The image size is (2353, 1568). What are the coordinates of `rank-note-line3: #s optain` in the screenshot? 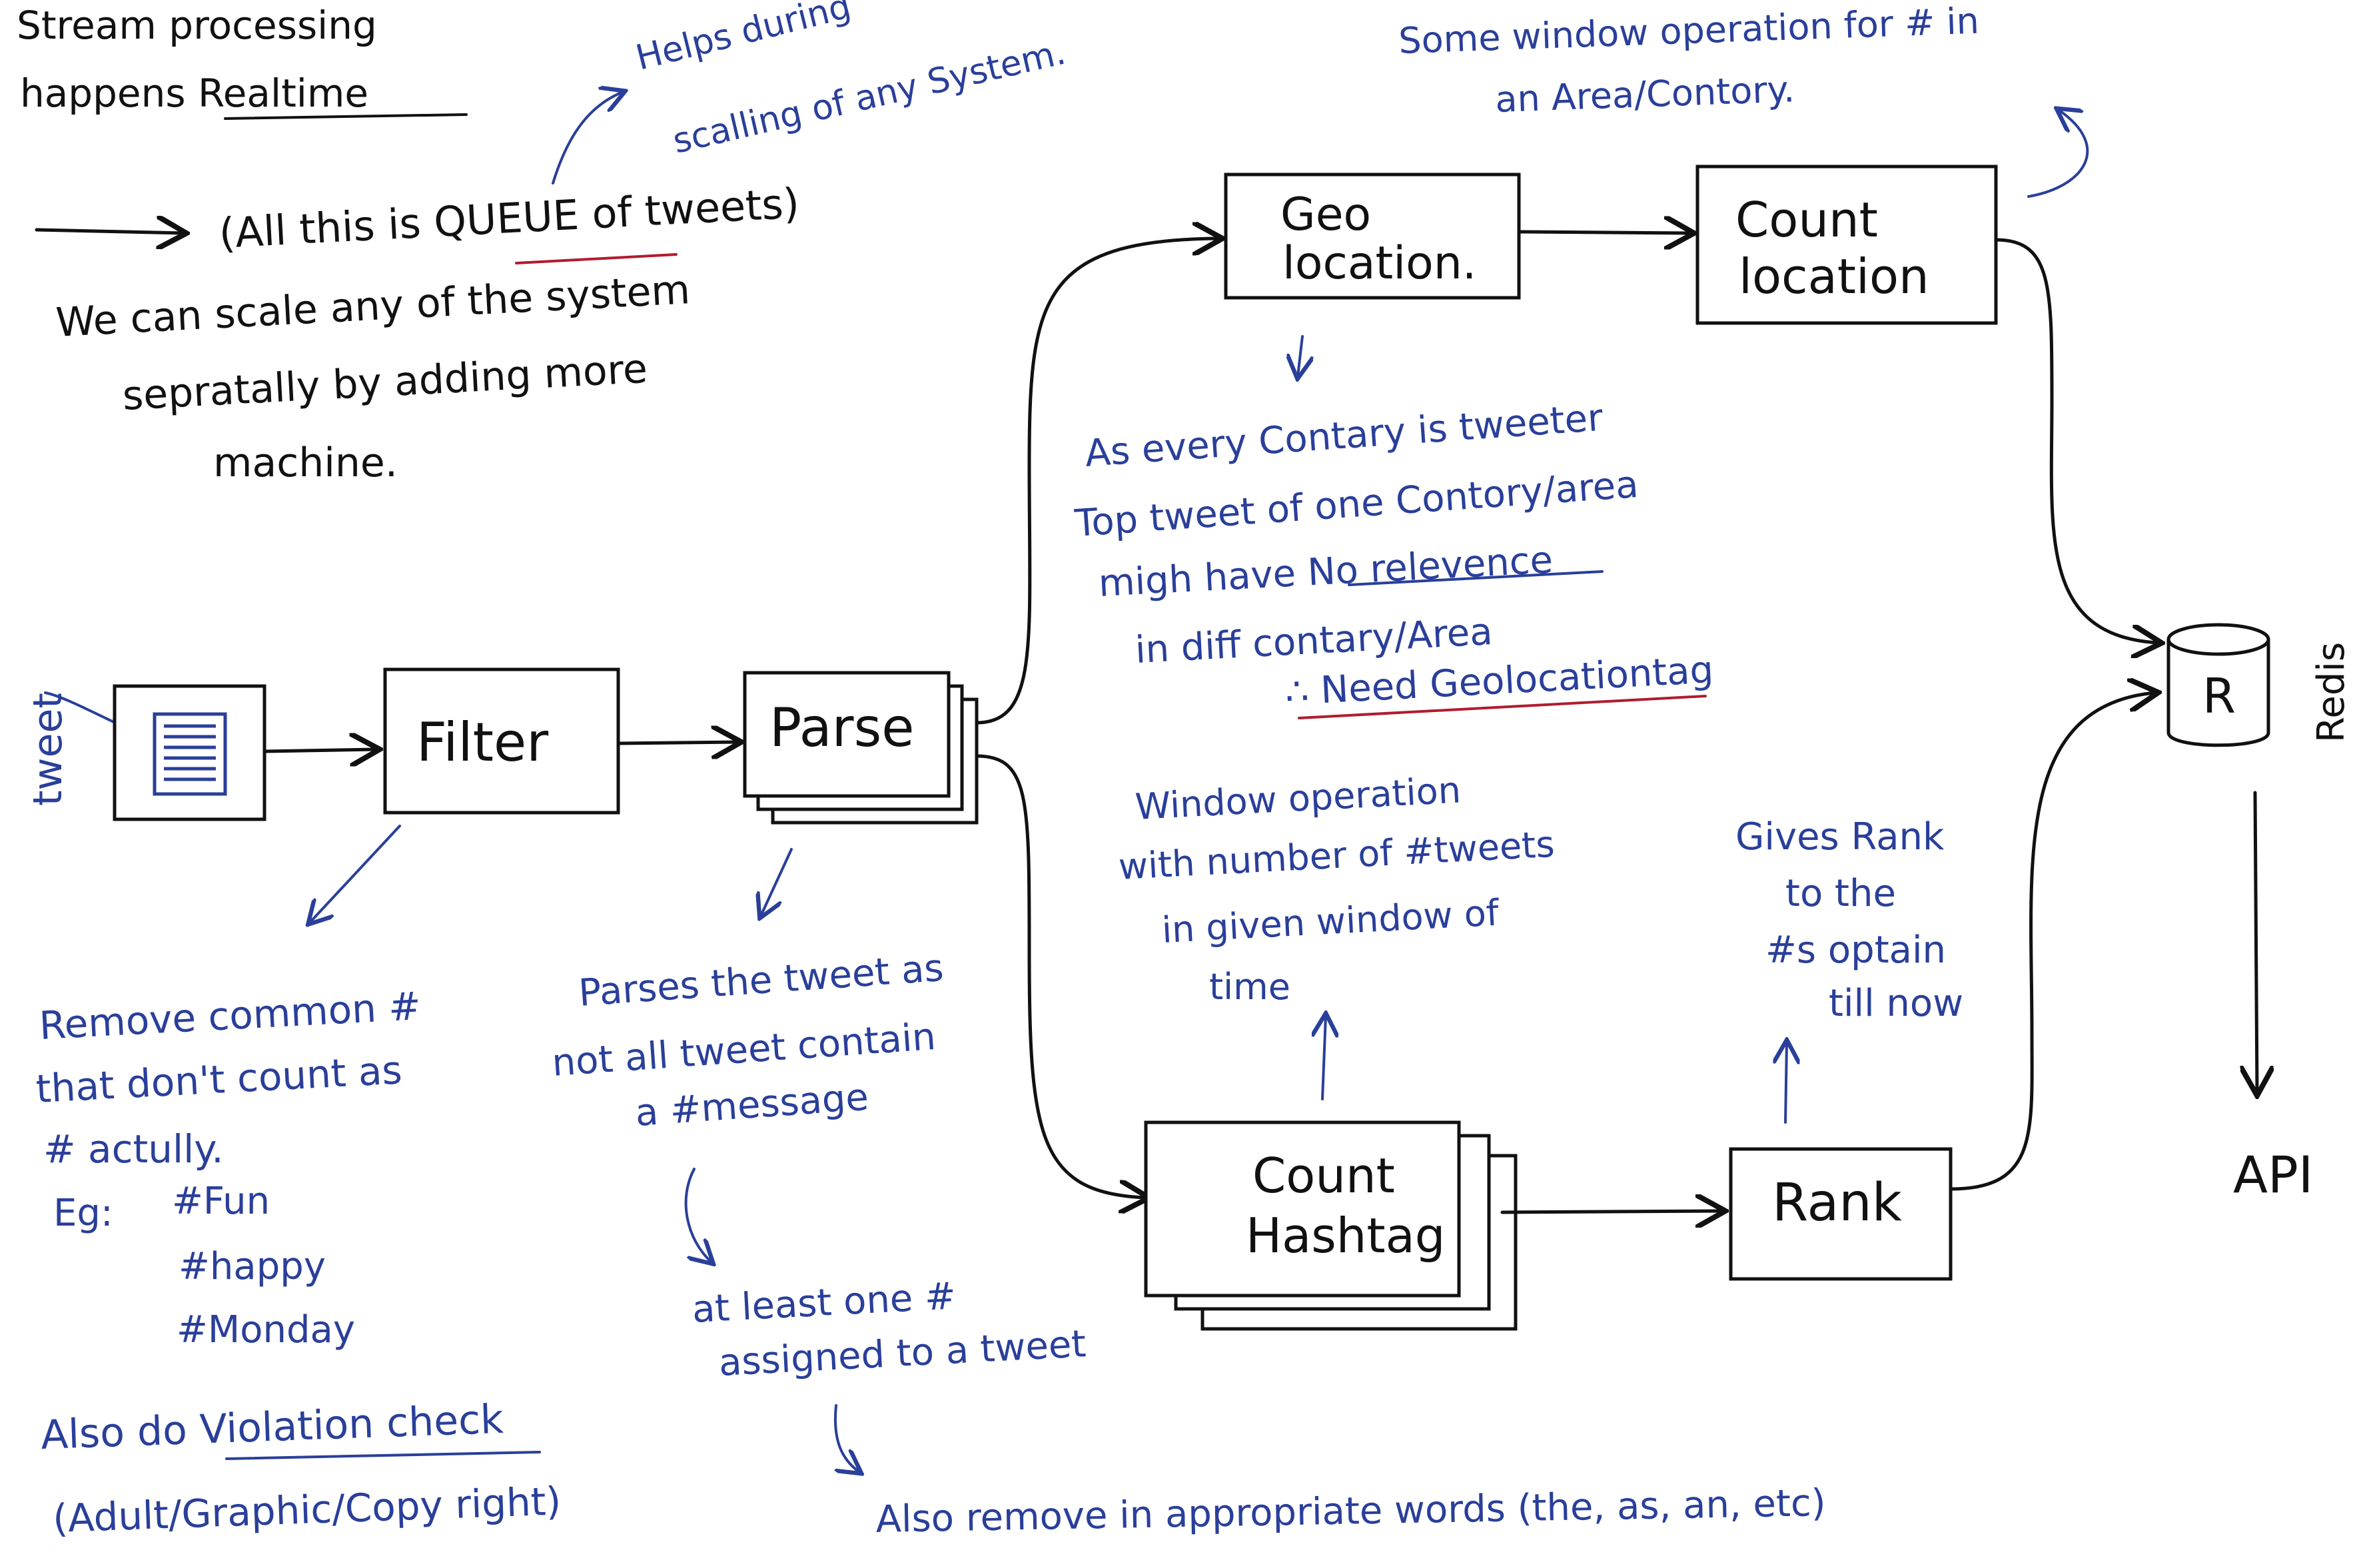 It's located at (1855, 950).